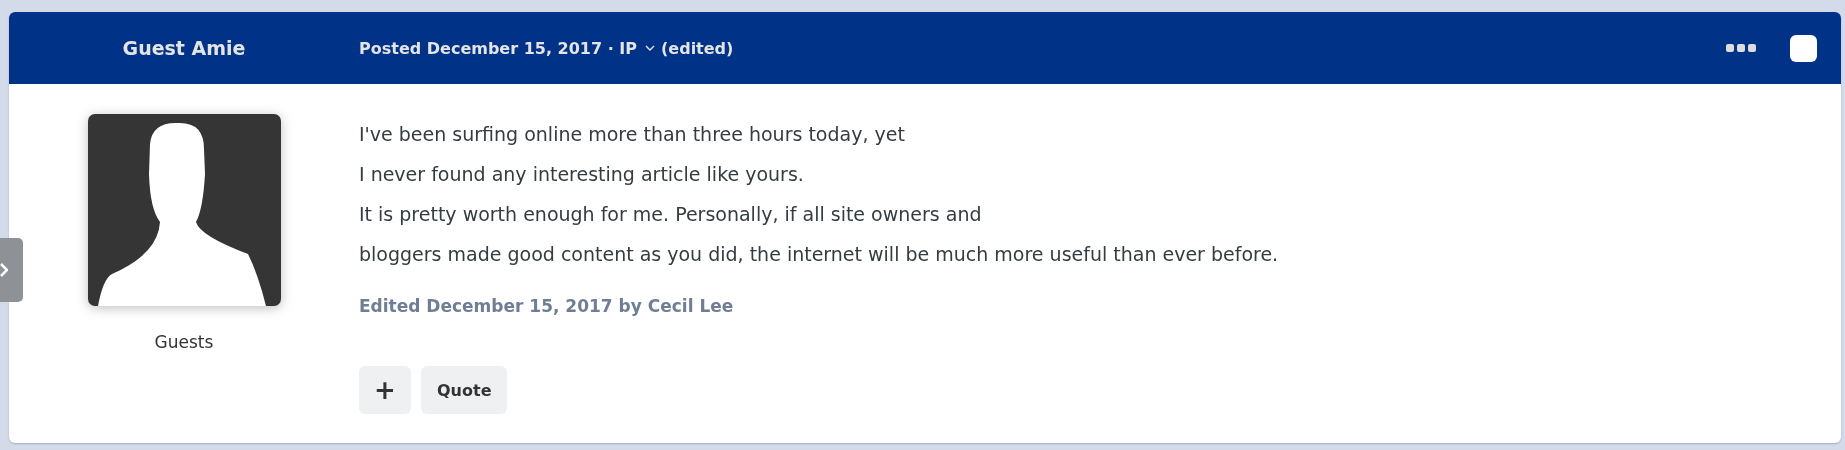 This screenshot has height=450, width=1845. What do you see at coordinates (1741, 48) in the screenshot?
I see `more-icon` at bounding box center [1741, 48].